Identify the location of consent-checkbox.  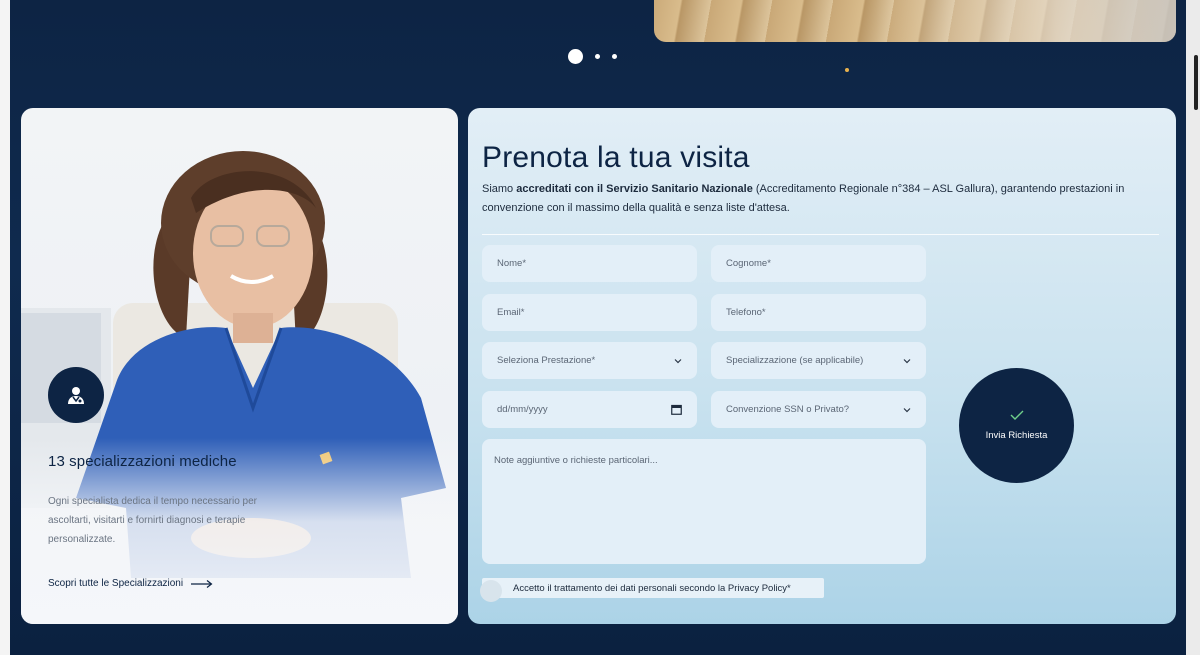
(491, 591).